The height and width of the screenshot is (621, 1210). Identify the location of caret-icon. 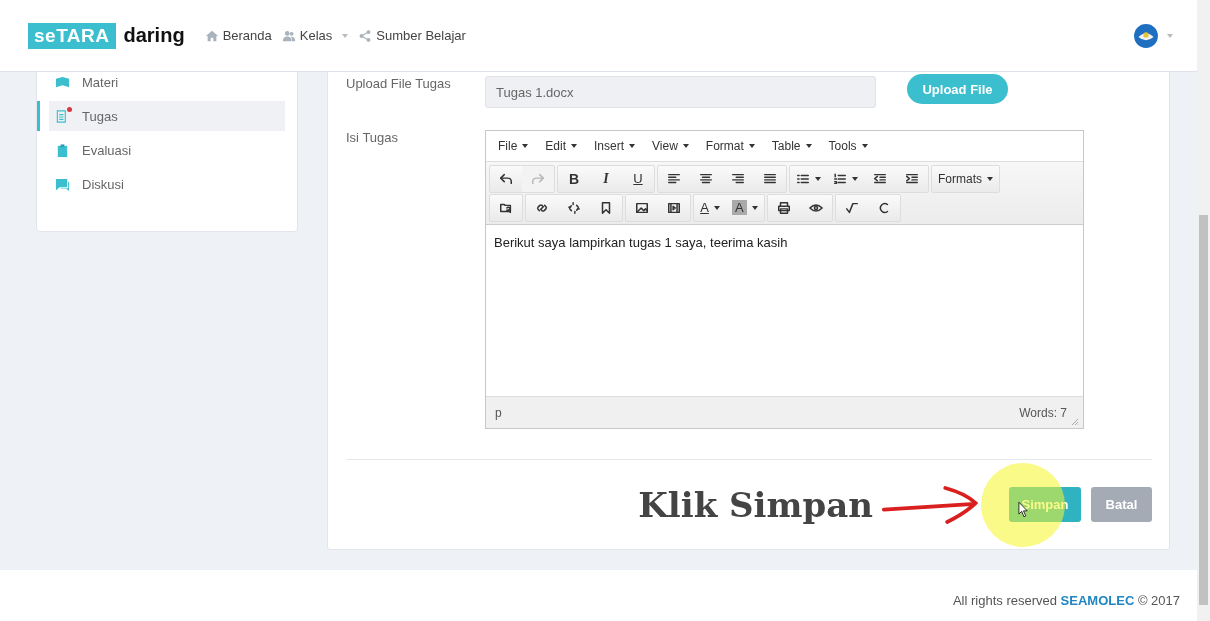
(1170, 35).